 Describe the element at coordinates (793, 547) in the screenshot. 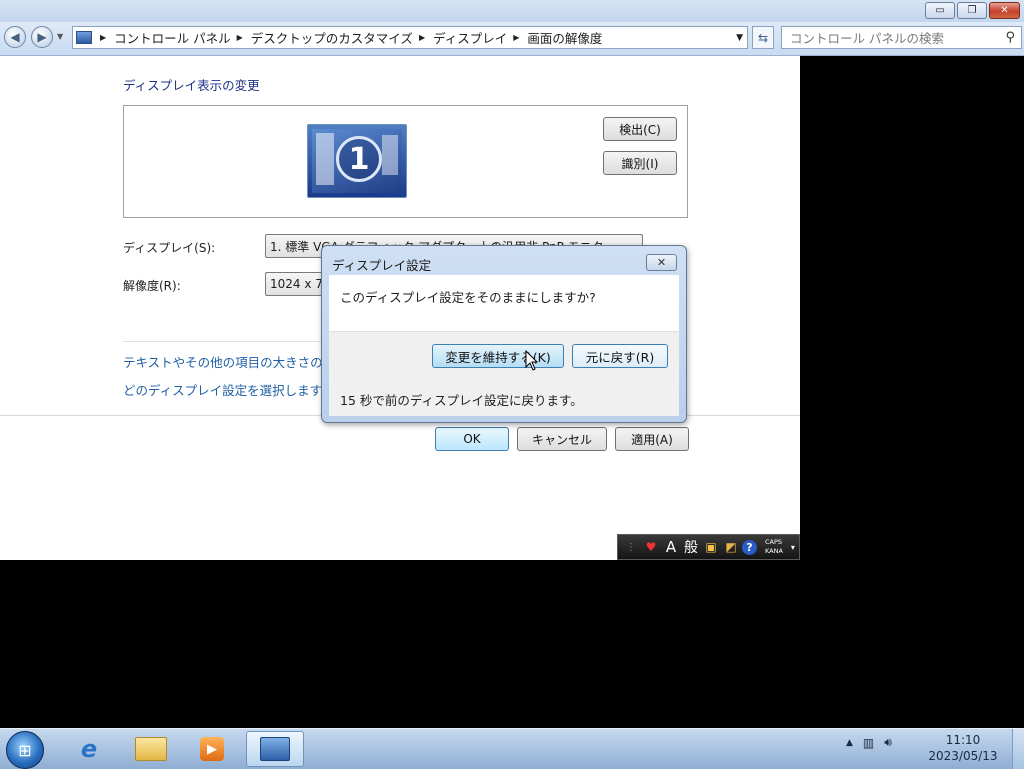

I see `ime-options-icon: ▾` at that location.